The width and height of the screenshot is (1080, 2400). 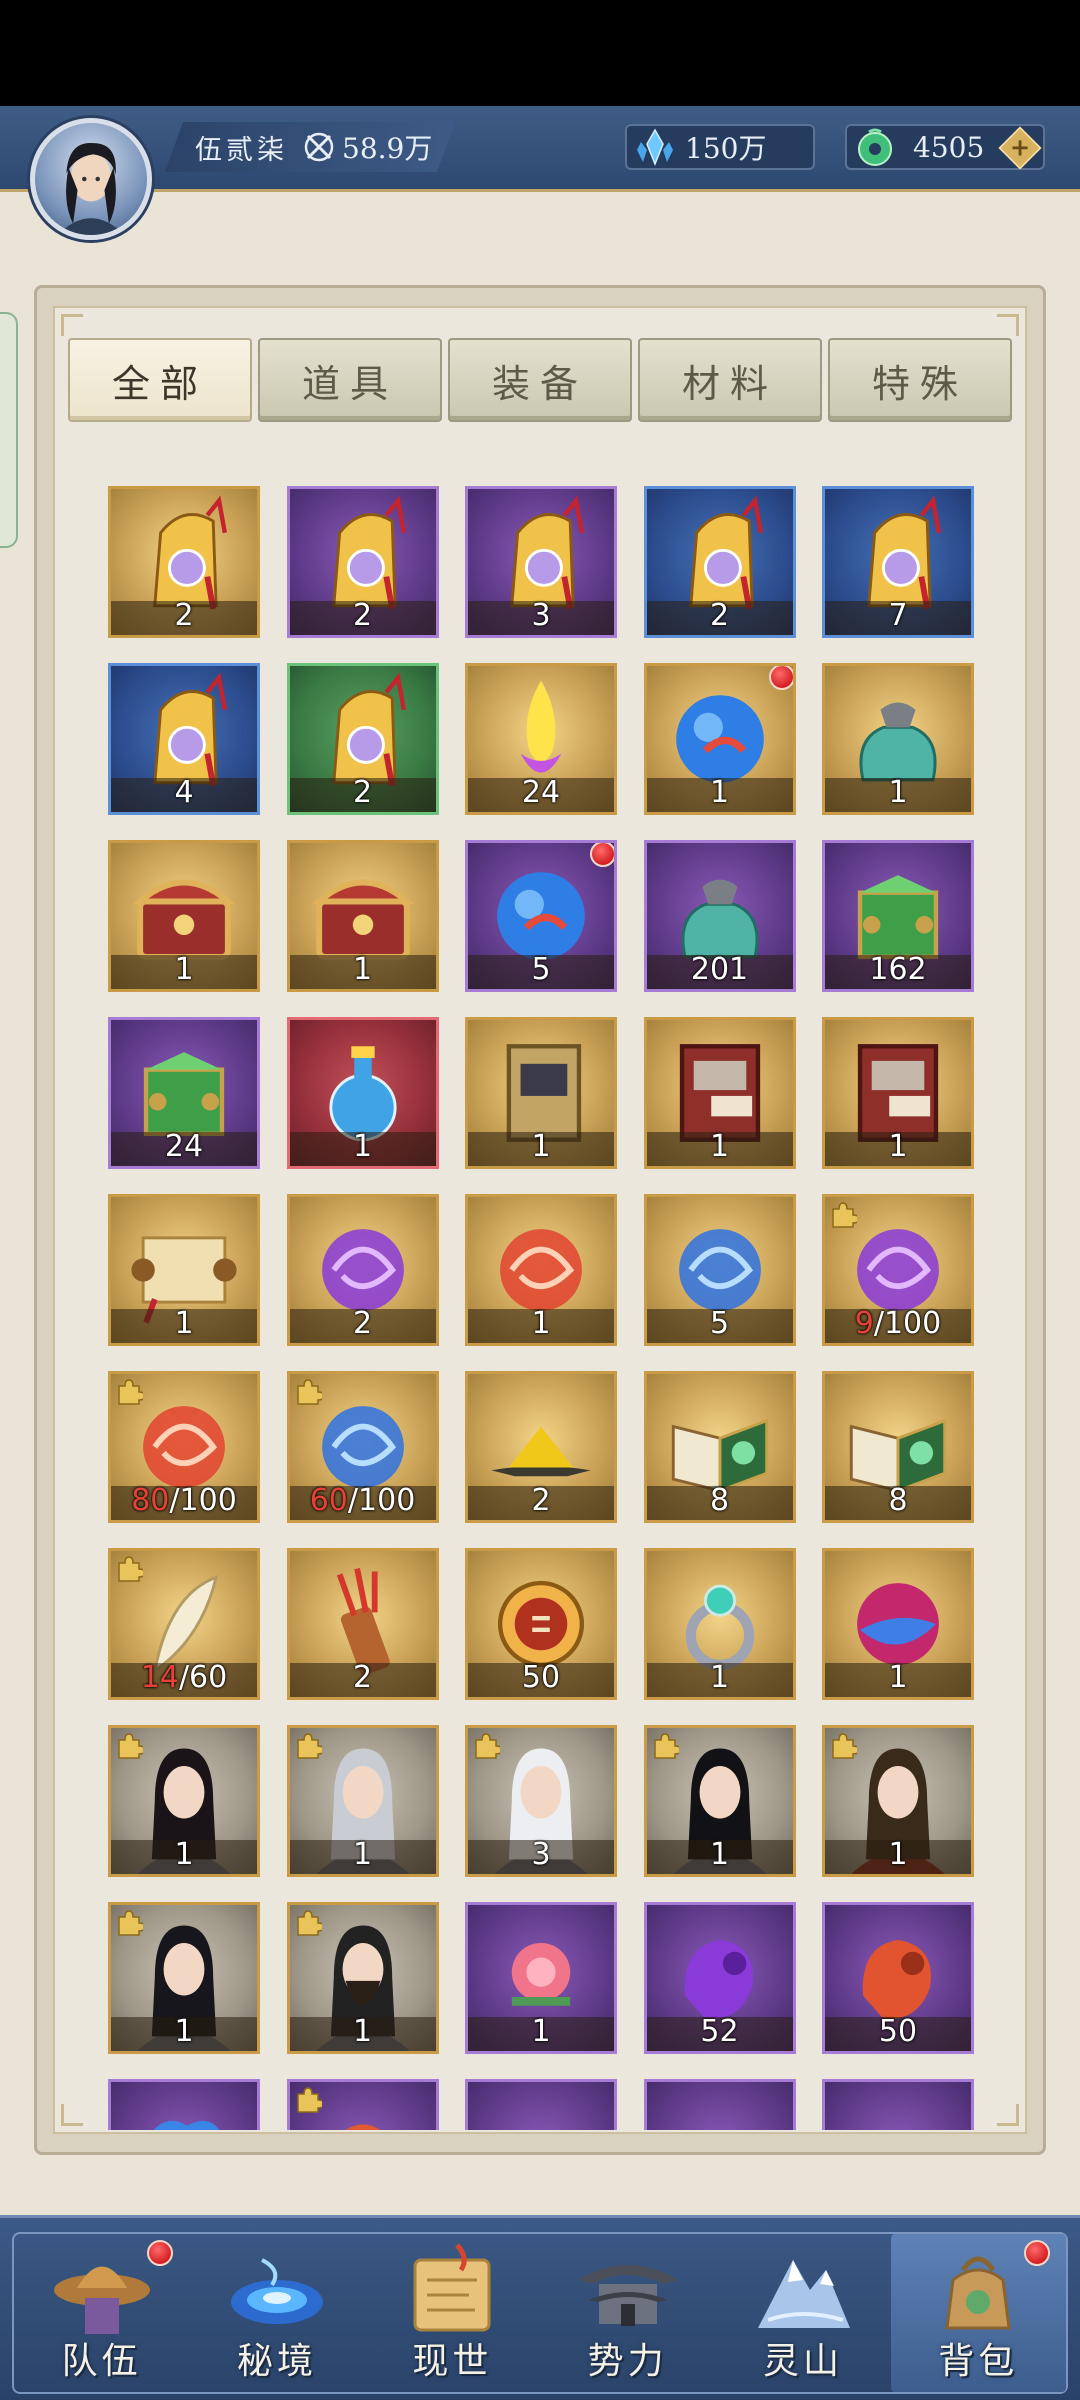 What do you see at coordinates (898, 1270) in the screenshot?
I see `inventory-slot: 9/100` at bounding box center [898, 1270].